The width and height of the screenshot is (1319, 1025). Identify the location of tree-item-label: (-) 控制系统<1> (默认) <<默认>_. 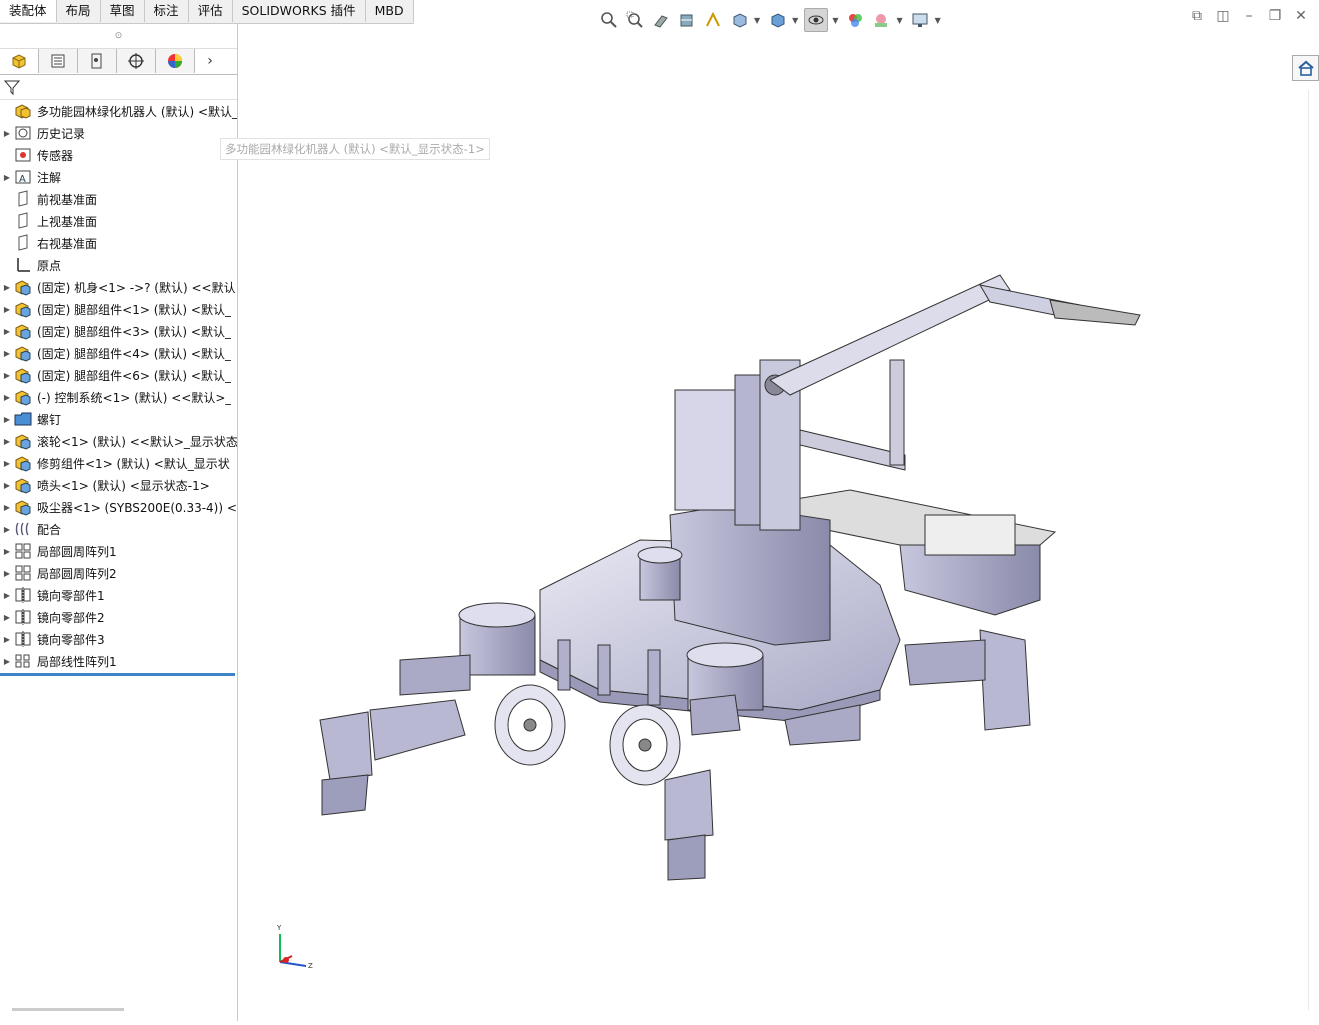
(134, 397).